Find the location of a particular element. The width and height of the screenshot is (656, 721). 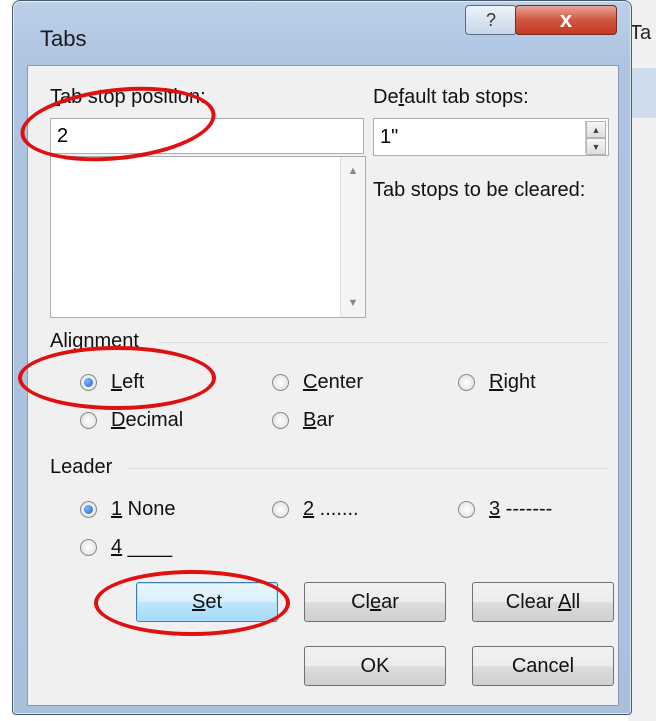

cancel-button-label: Cancel is located at coordinates (543, 665).